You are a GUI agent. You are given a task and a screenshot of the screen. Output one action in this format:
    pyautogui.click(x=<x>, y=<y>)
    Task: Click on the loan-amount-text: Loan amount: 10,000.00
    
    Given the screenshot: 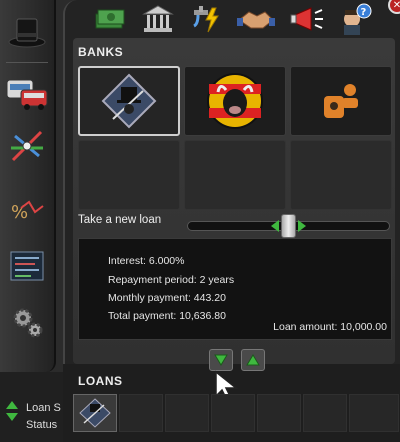 What is the action you would take?
    pyautogui.click(x=330, y=327)
    